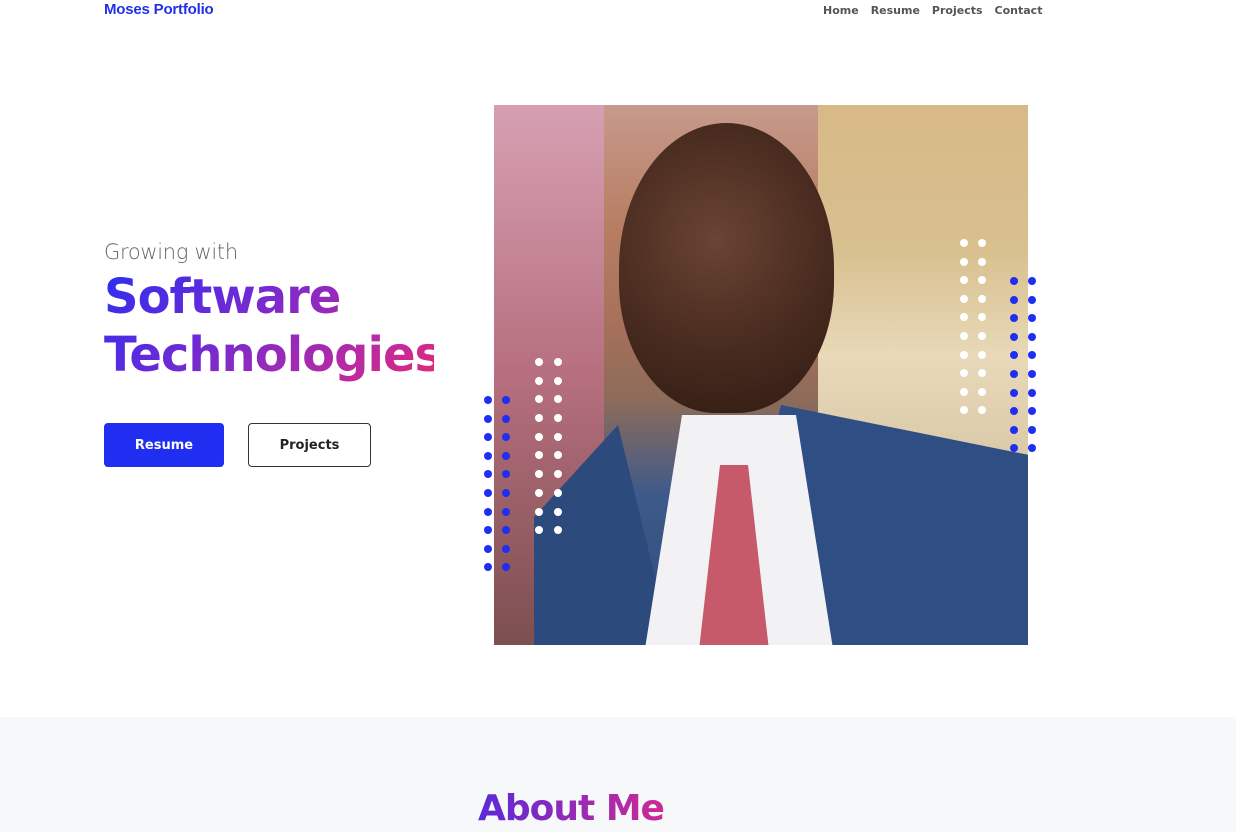 The image size is (1236, 832). I want to click on photo-background-building, so click(923, 285).